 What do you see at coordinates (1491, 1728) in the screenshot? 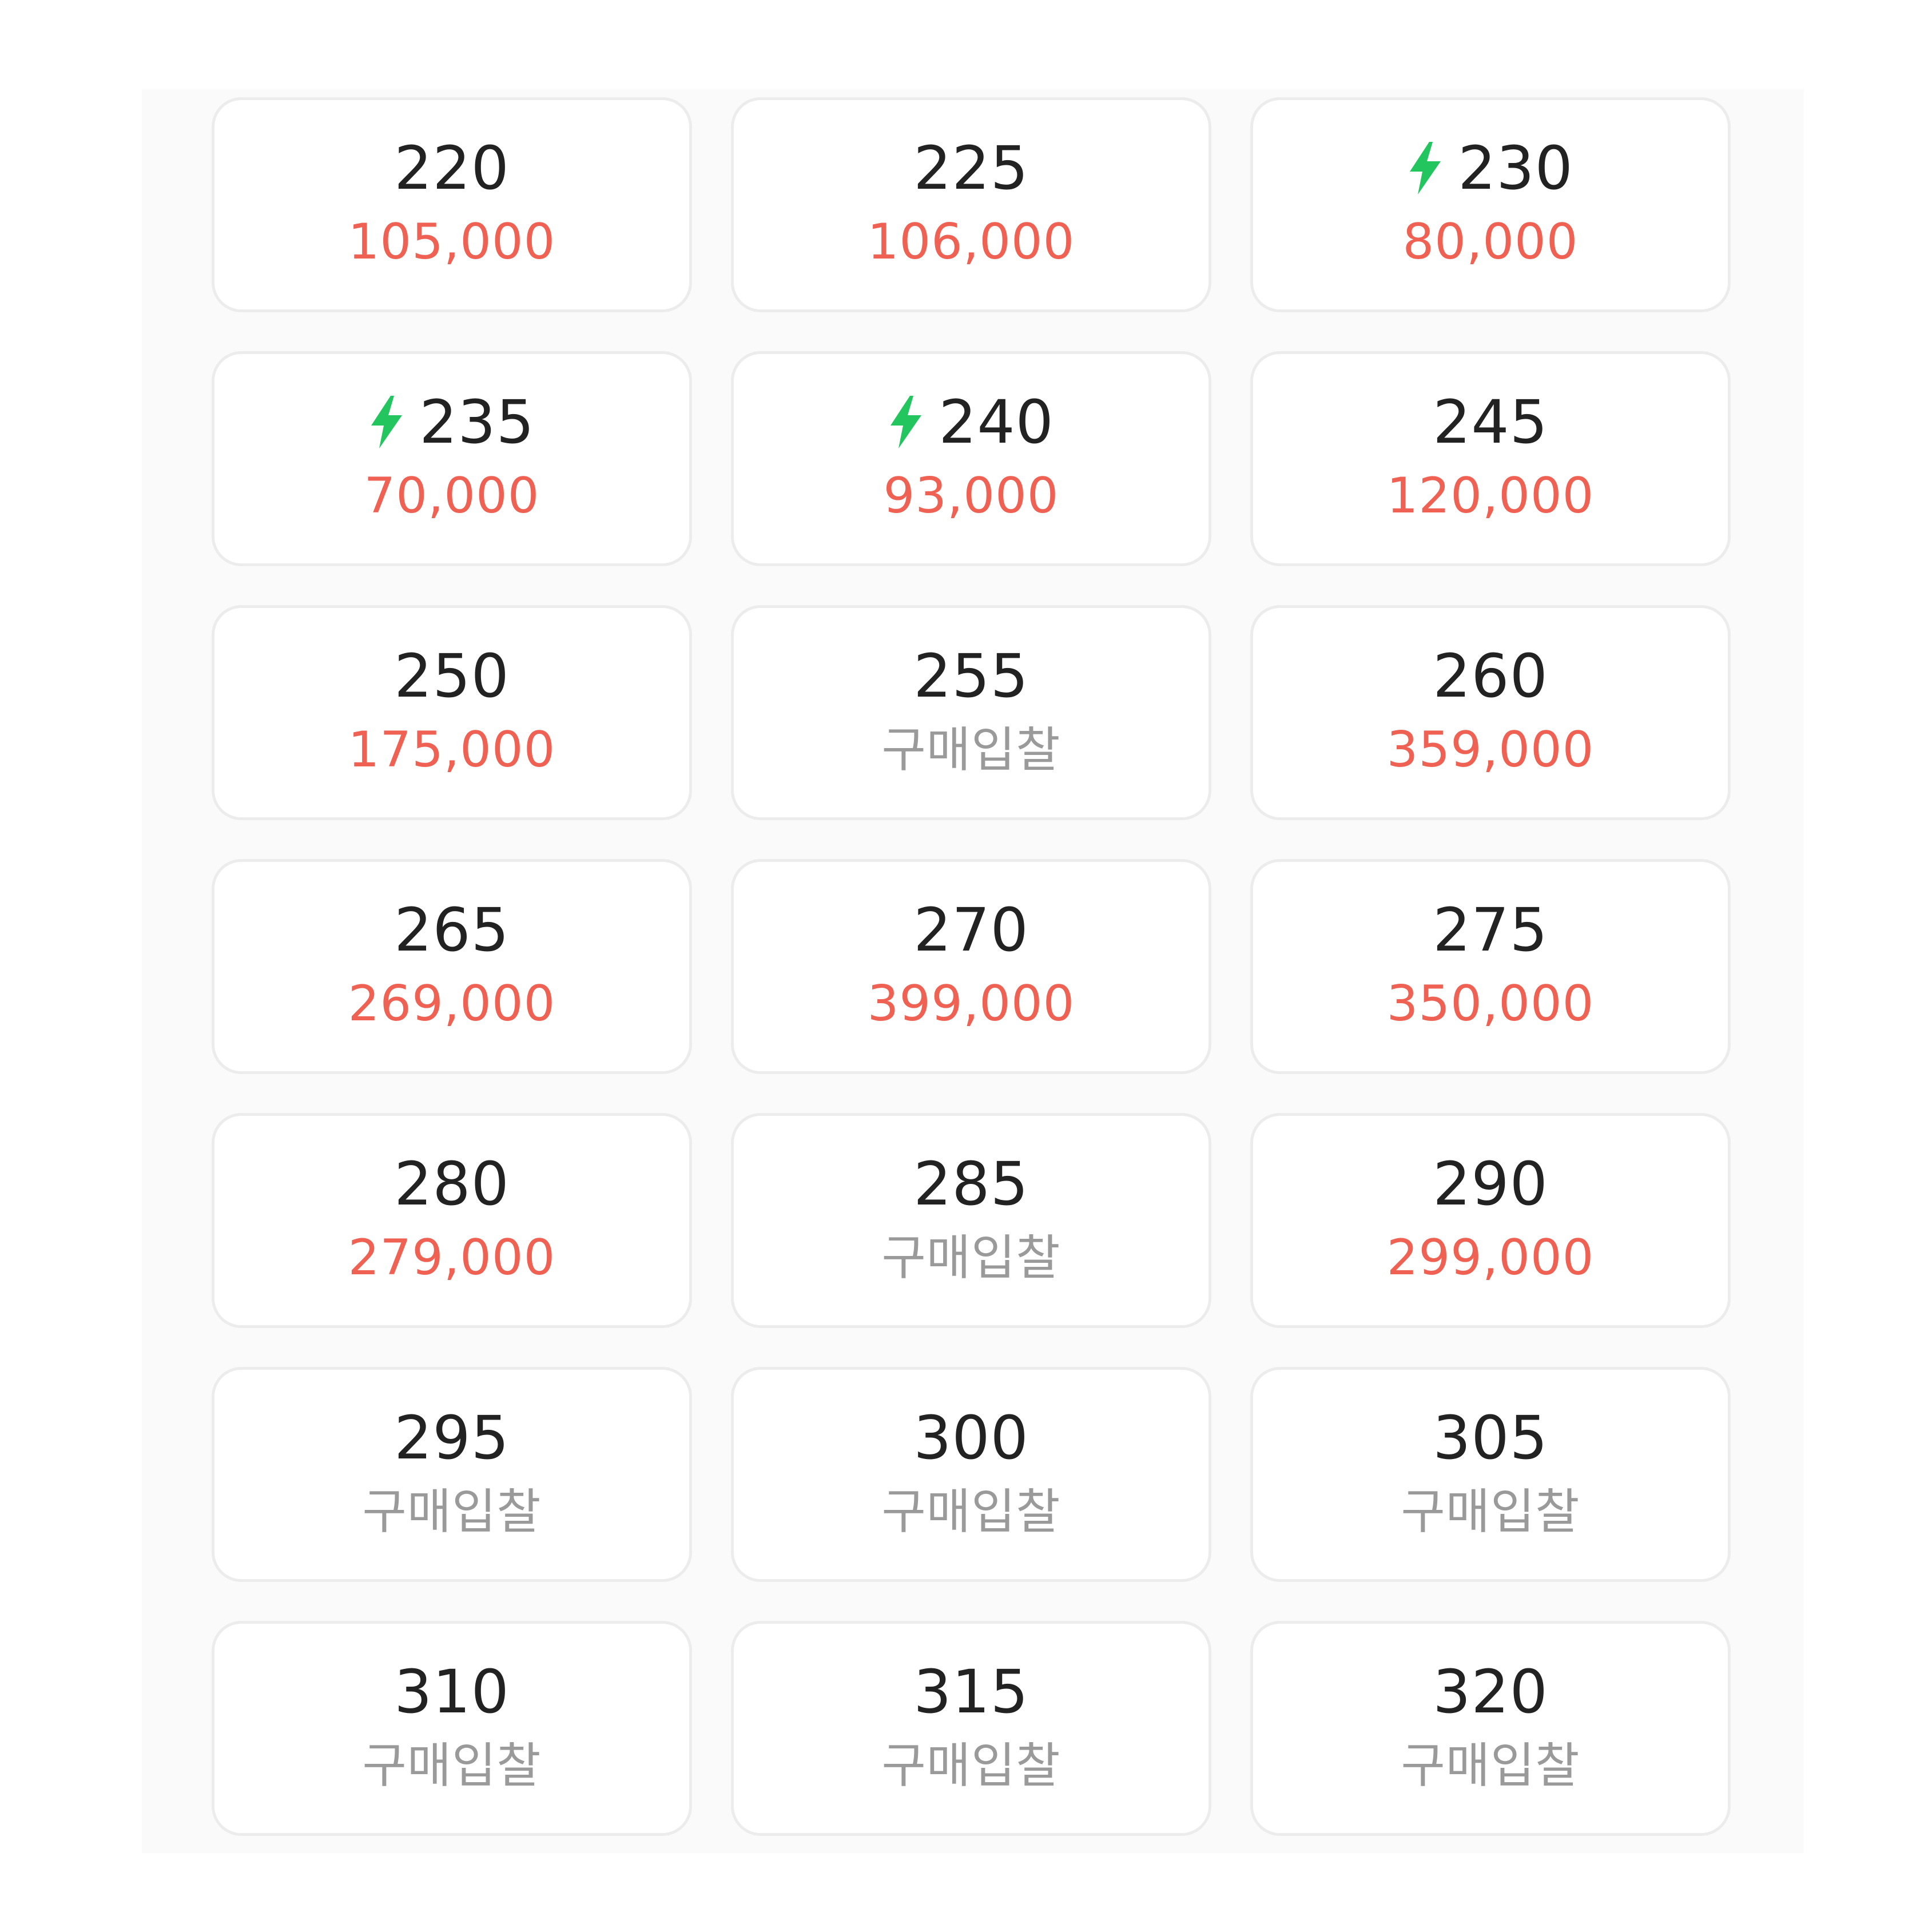
I see `size-option-320: 320 구매입찰` at bounding box center [1491, 1728].